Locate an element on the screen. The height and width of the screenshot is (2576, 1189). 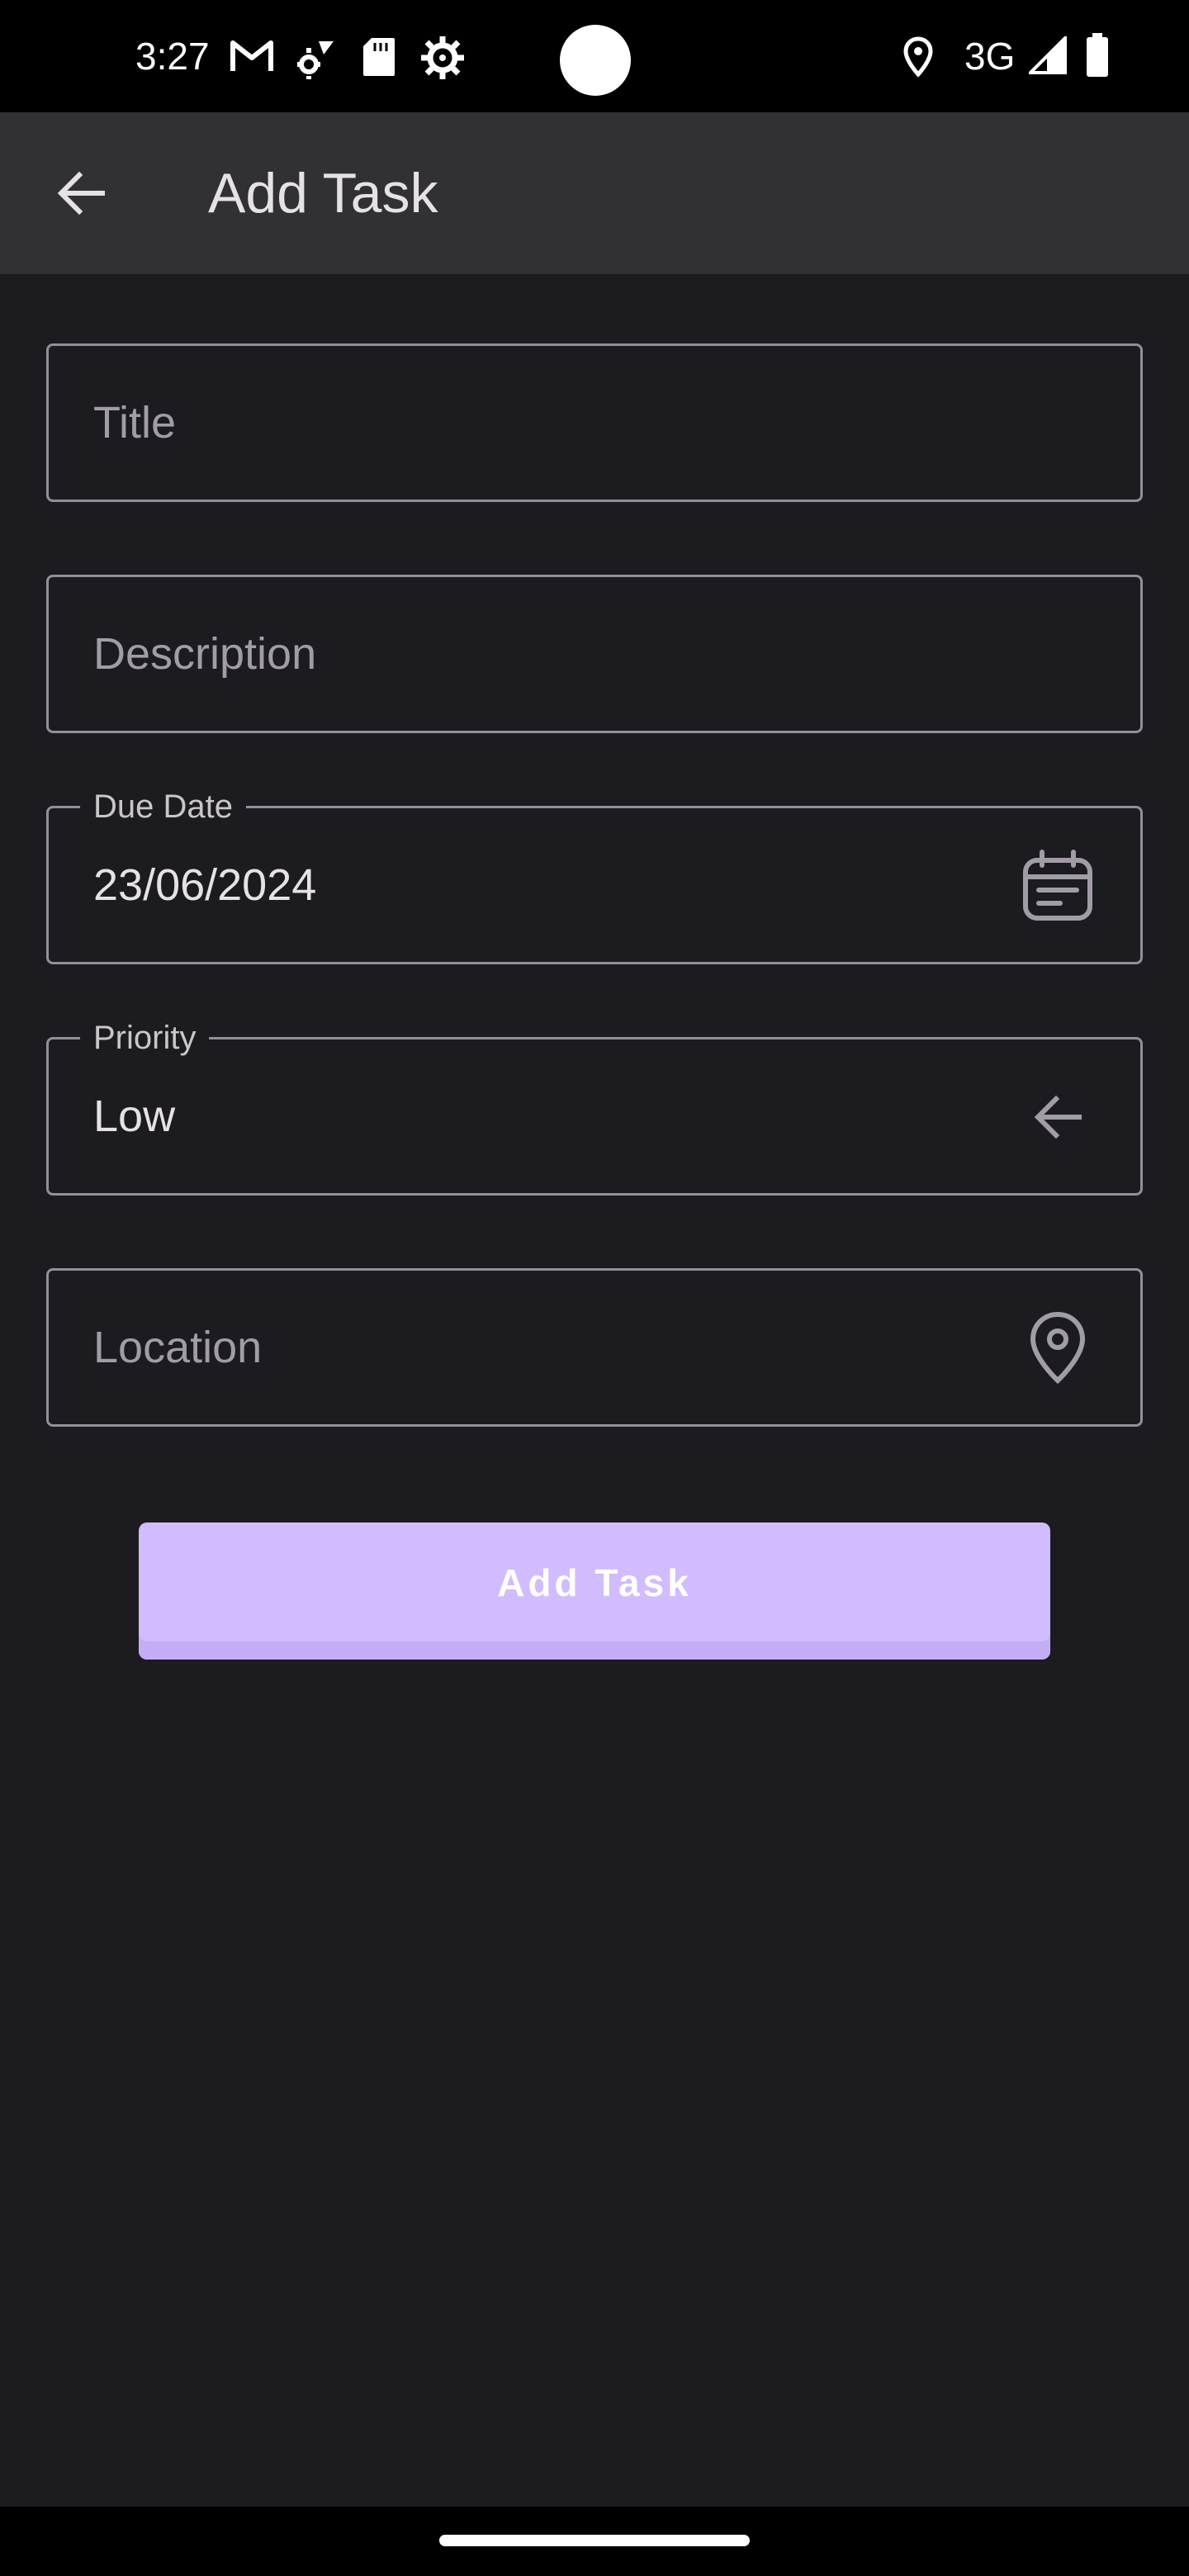
navigation-bar is located at coordinates (594, 2541).